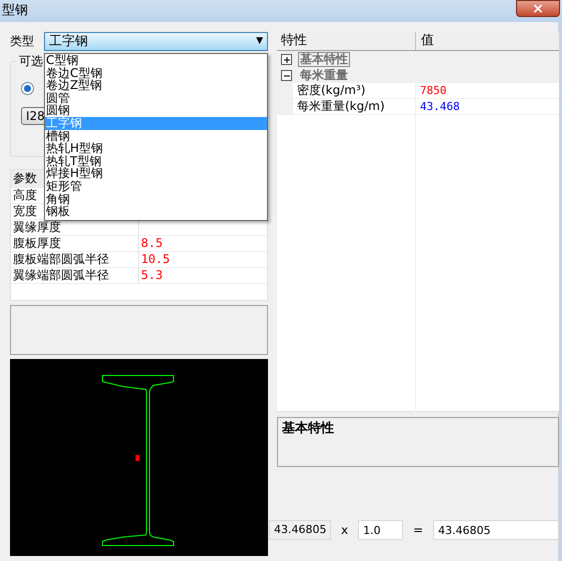 This screenshot has width=562, height=561. I want to click on property-name: 密度(kg/m³), so click(346, 90).